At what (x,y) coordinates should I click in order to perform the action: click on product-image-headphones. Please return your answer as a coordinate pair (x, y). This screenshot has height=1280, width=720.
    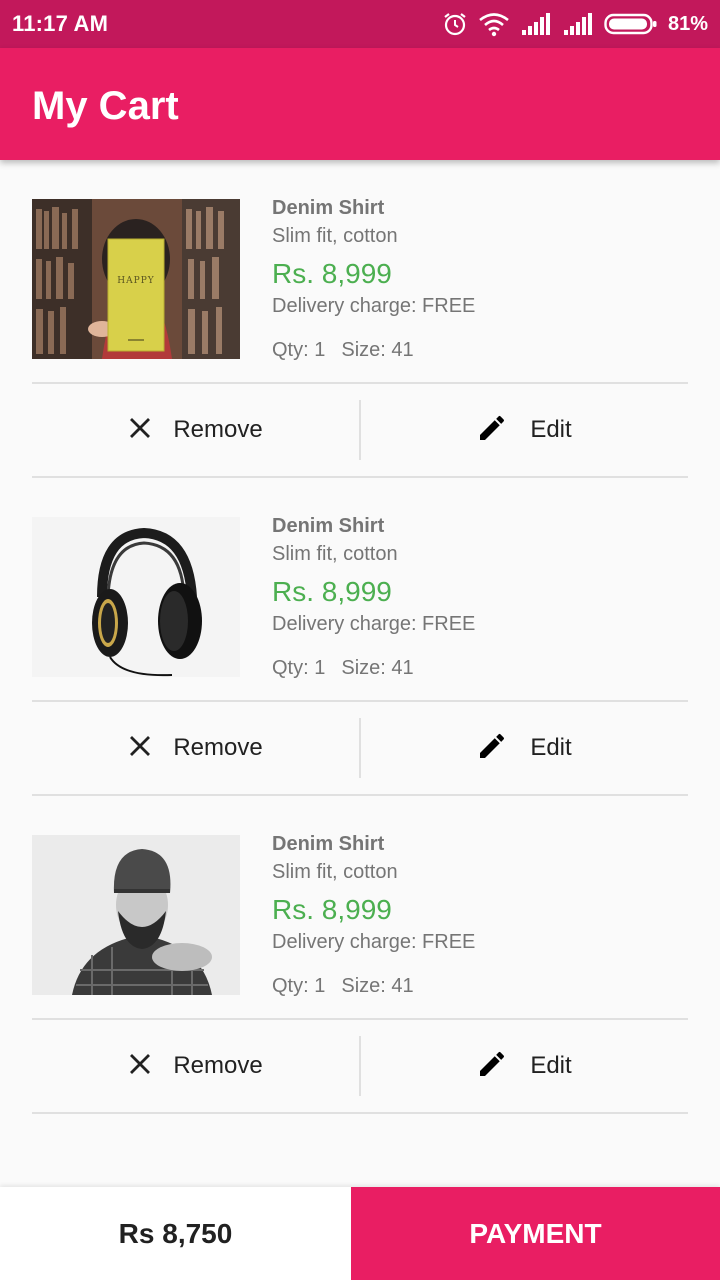
    Looking at the image, I should click on (136, 597).